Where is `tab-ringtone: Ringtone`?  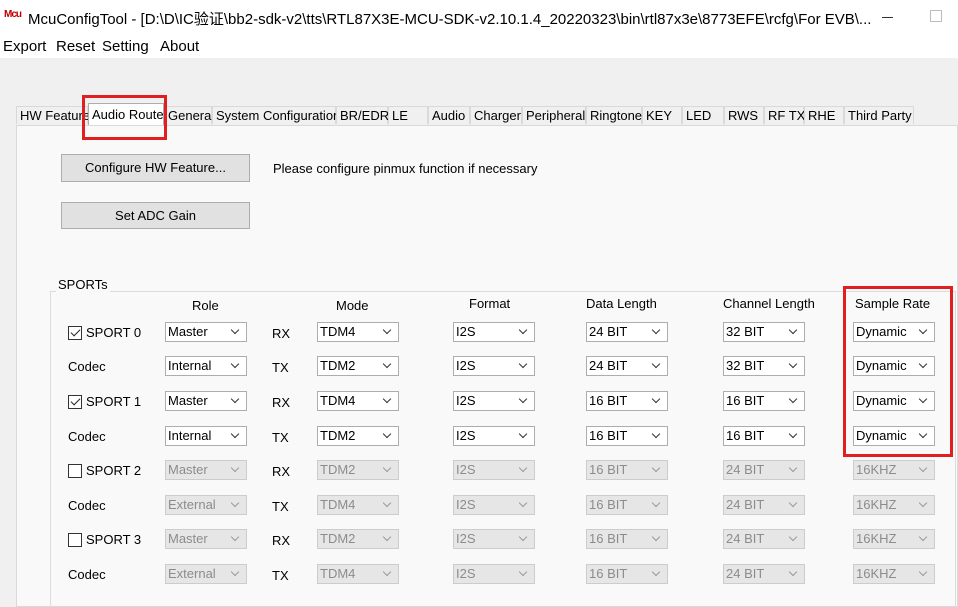
tab-ringtone: Ringtone is located at coordinates (614, 115).